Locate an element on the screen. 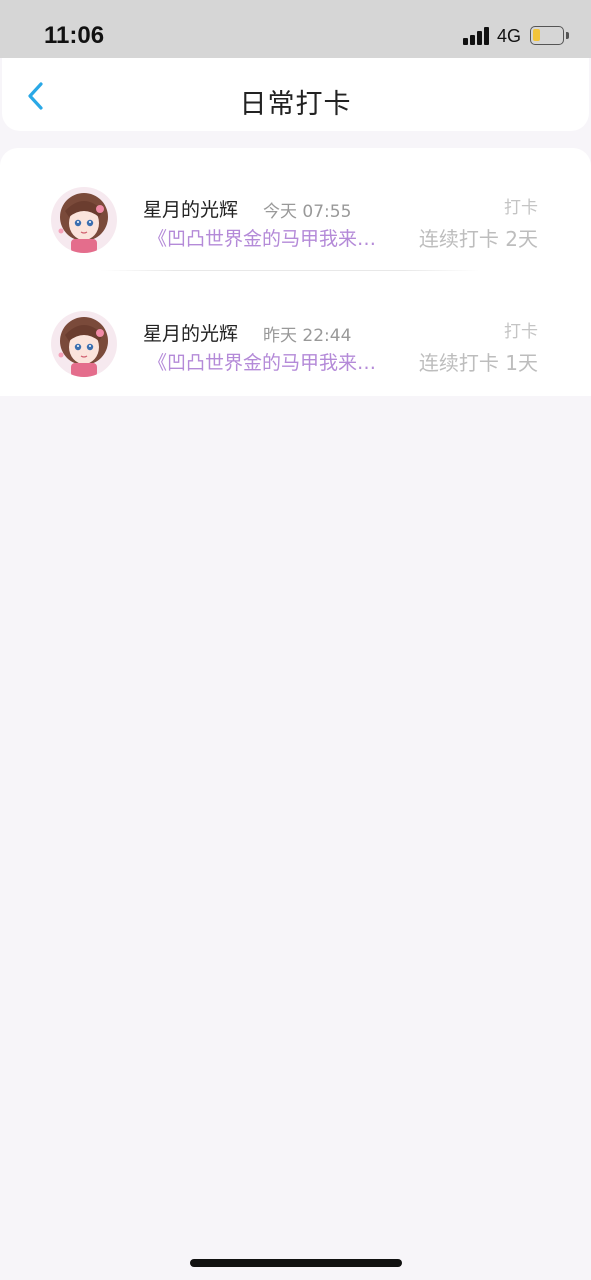 The height and width of the screenshot is (1280, 591). list-item: 星月的光辉 昨天 22:44 打卡 《凹凸世界金的马甲我来… 连续打卡 1天 is located at coordinates (295, 334).